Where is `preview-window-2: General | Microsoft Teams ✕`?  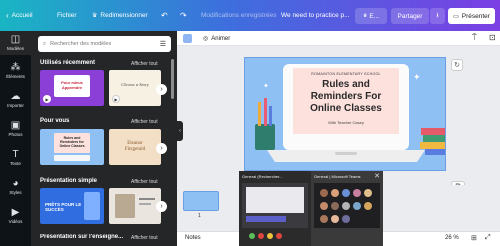 preview-window-2: General | Microsoft Teams ✕ is located at coordinates (347, 208).